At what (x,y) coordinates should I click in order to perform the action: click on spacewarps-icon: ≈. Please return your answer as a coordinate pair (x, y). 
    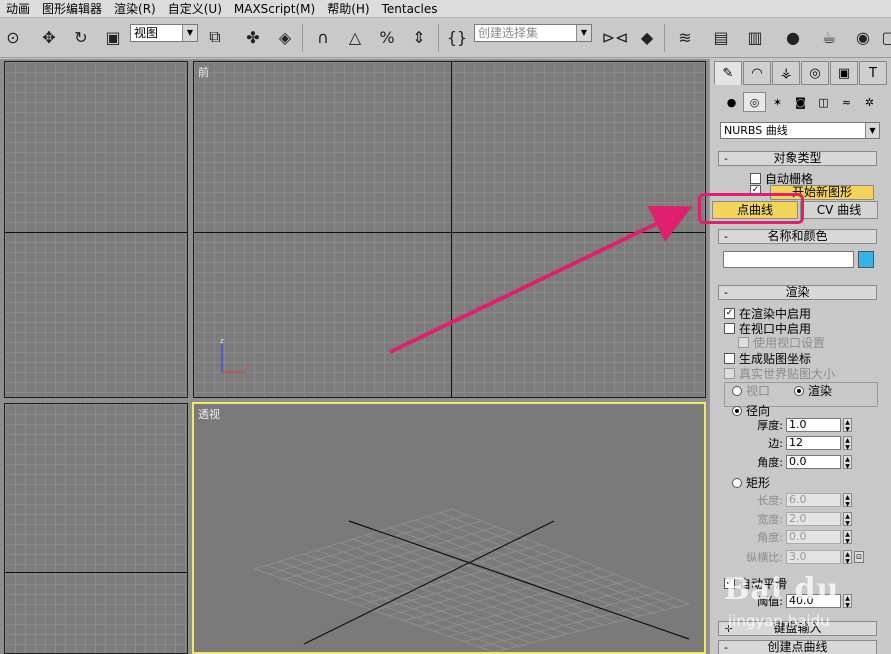
    Looking at the image, I should click on (846, 102).